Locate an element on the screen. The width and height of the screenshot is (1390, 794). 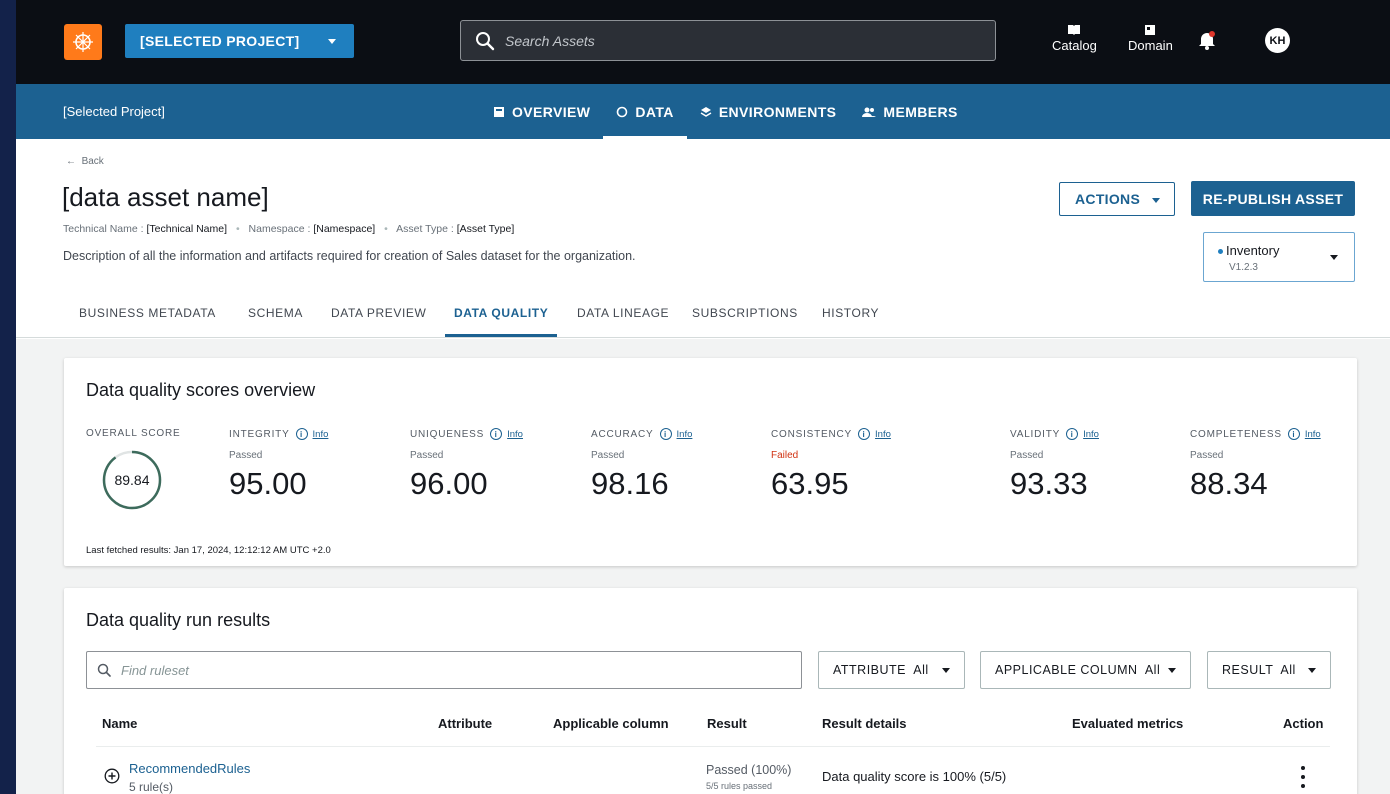
result-filter-label: RESULT All is located at coordinates (1259, 670).